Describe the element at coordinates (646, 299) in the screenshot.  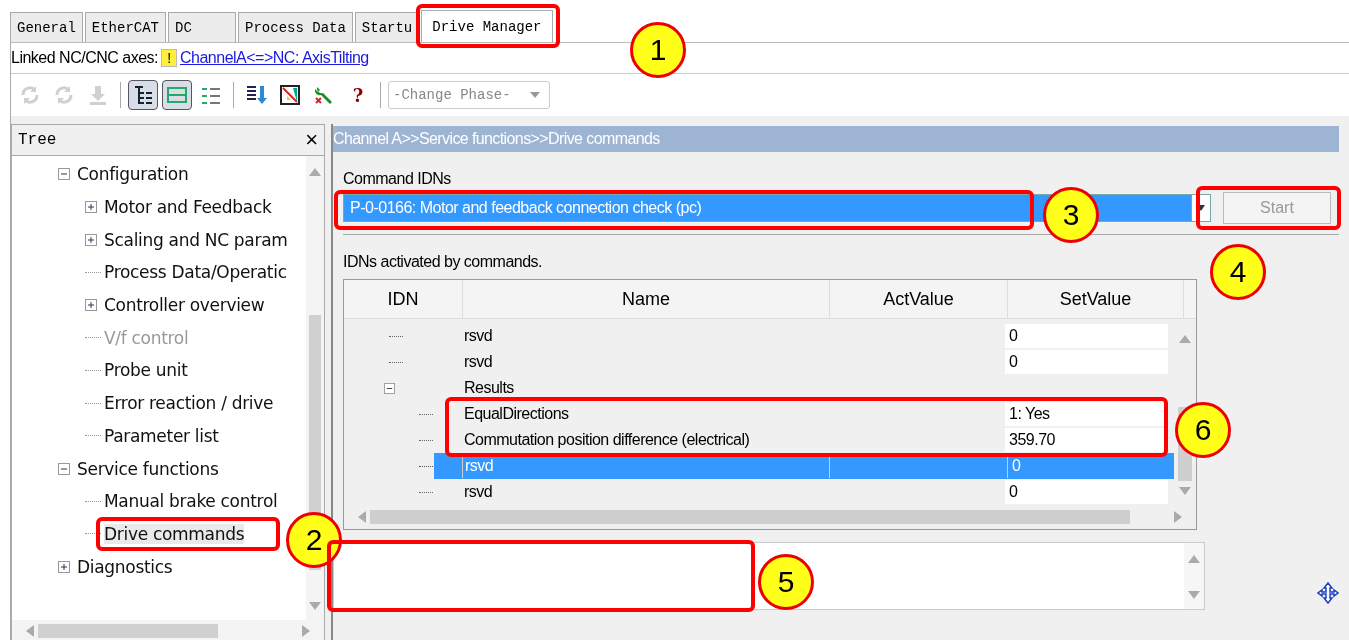
I see `column-header: Name` at that location.